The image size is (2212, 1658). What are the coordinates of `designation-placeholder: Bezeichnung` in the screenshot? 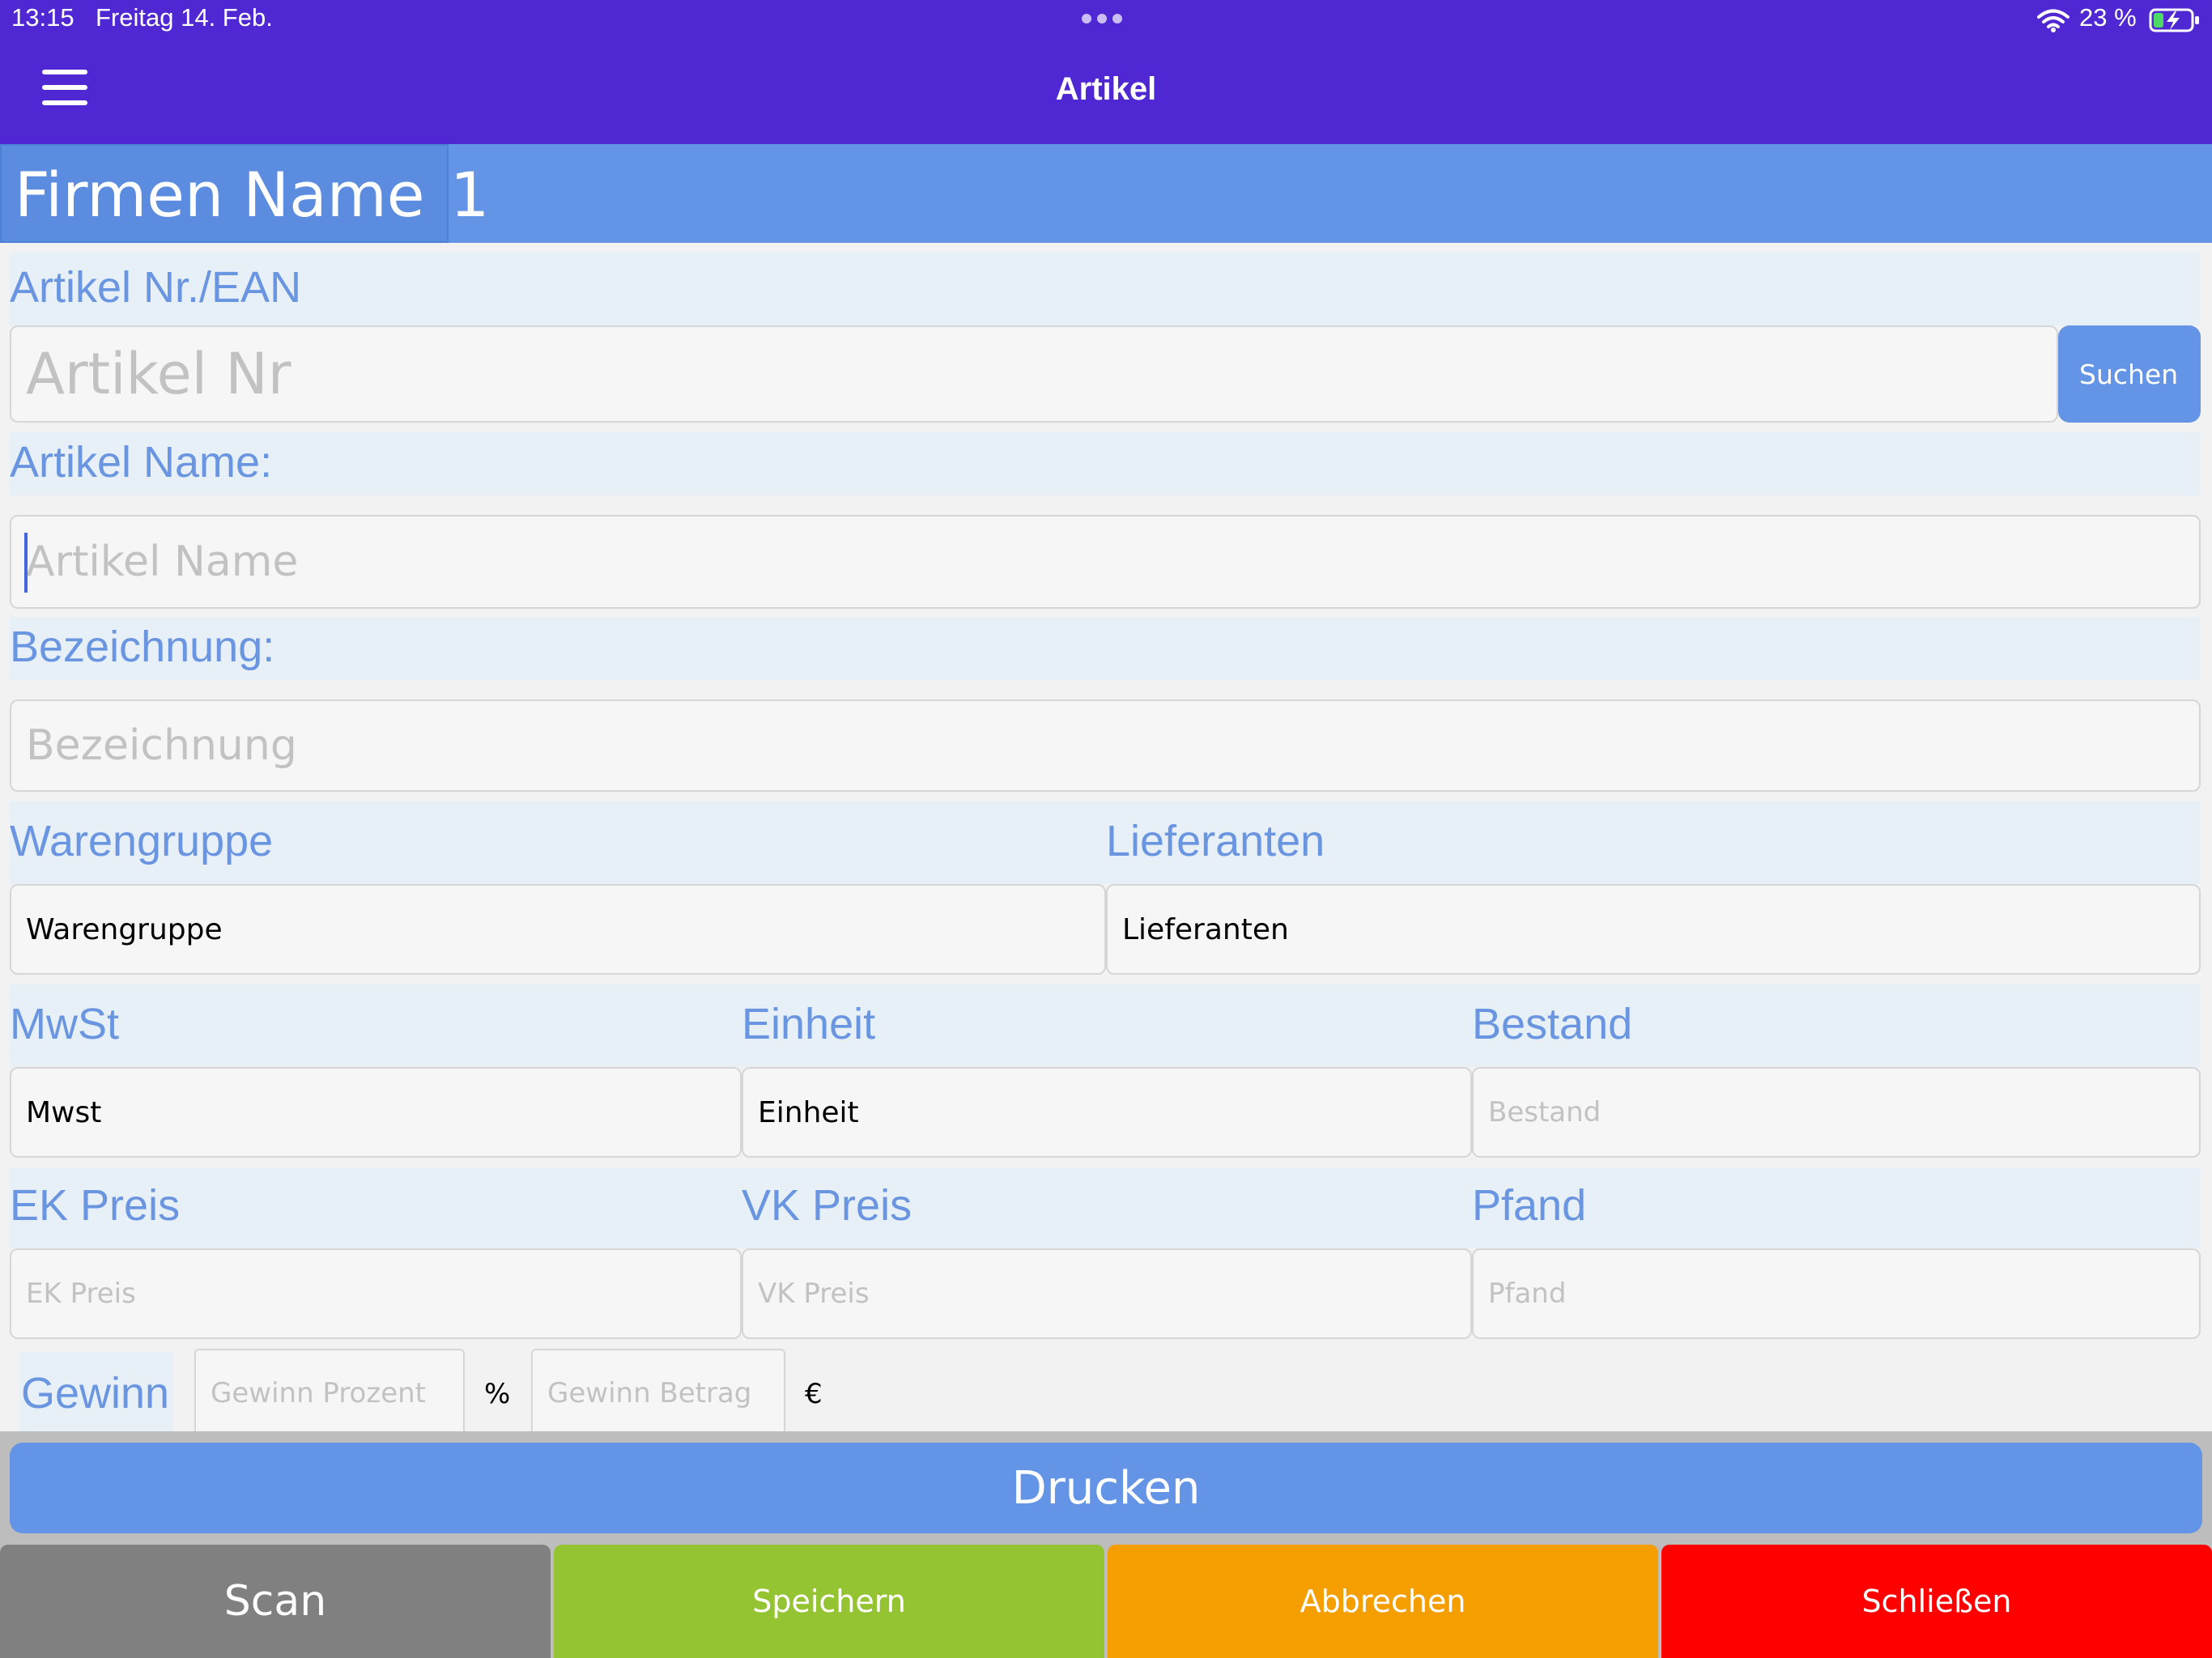 It's located at (162, 745).